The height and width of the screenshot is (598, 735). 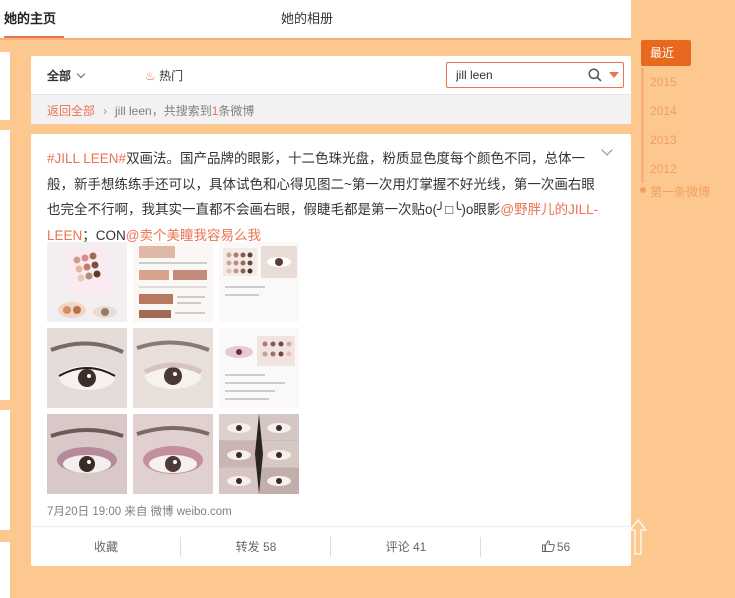 What do you see at coordinates (163, 111) in the screenshot?
I see `breadcrumb-query: jill leen，共搜索到` at bounding box center [163, 111].